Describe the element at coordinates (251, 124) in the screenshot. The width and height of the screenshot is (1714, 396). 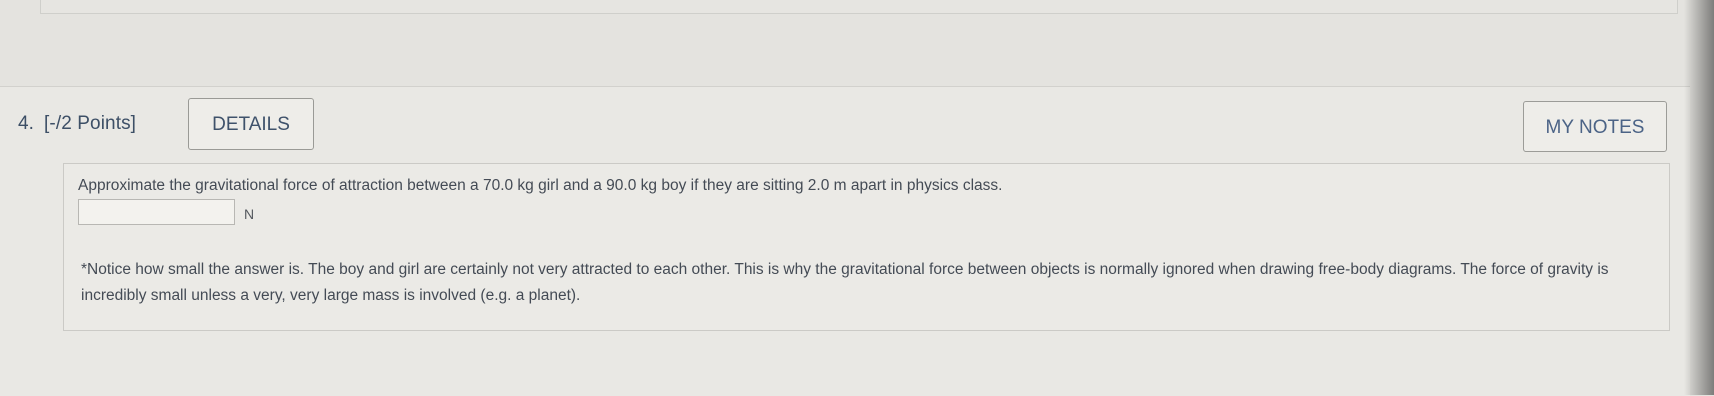
I see `details-button: DETAILS` at that location.